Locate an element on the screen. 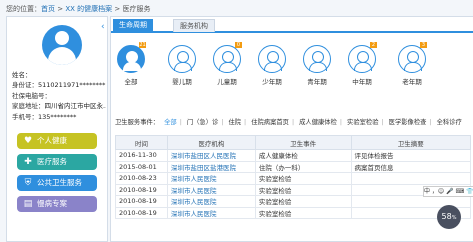 The image size is (473, 242). nav-personal-health-button: ♥ 个人健康 is located at coordinates (57, 141).